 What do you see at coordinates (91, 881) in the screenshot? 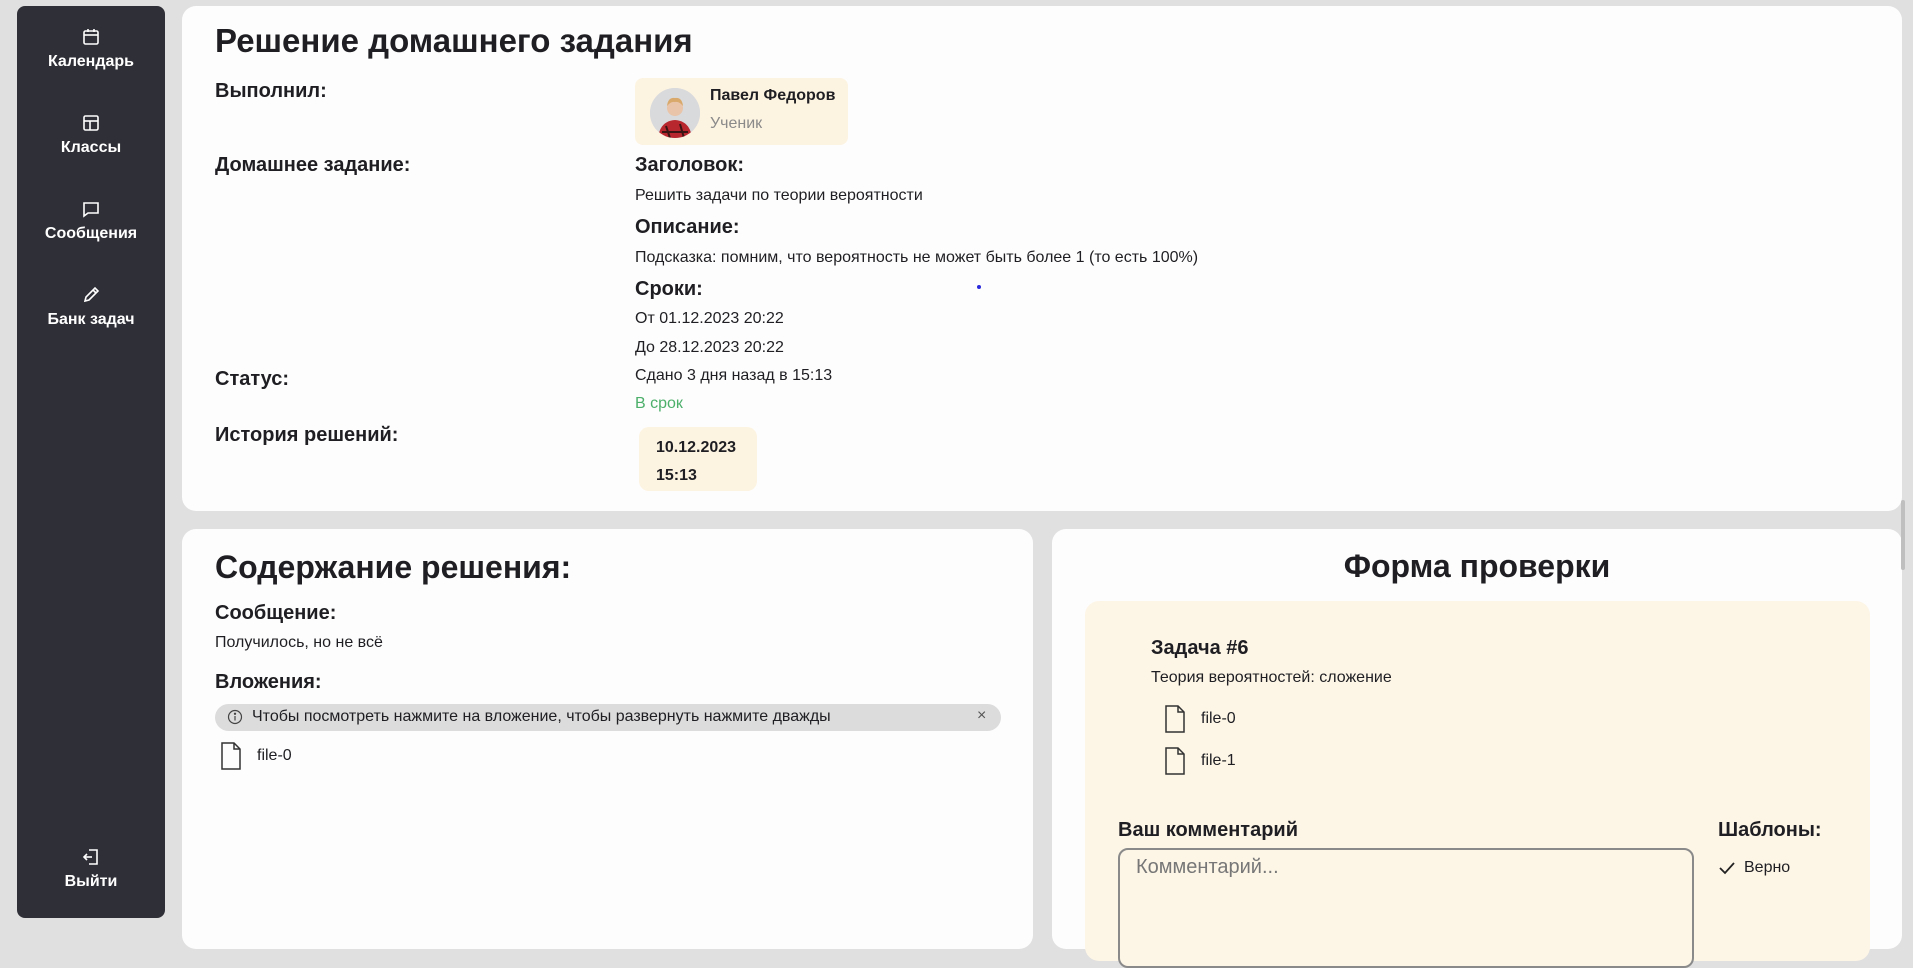
I see `logout-label: Выйти` at bounding box center [91, 881].